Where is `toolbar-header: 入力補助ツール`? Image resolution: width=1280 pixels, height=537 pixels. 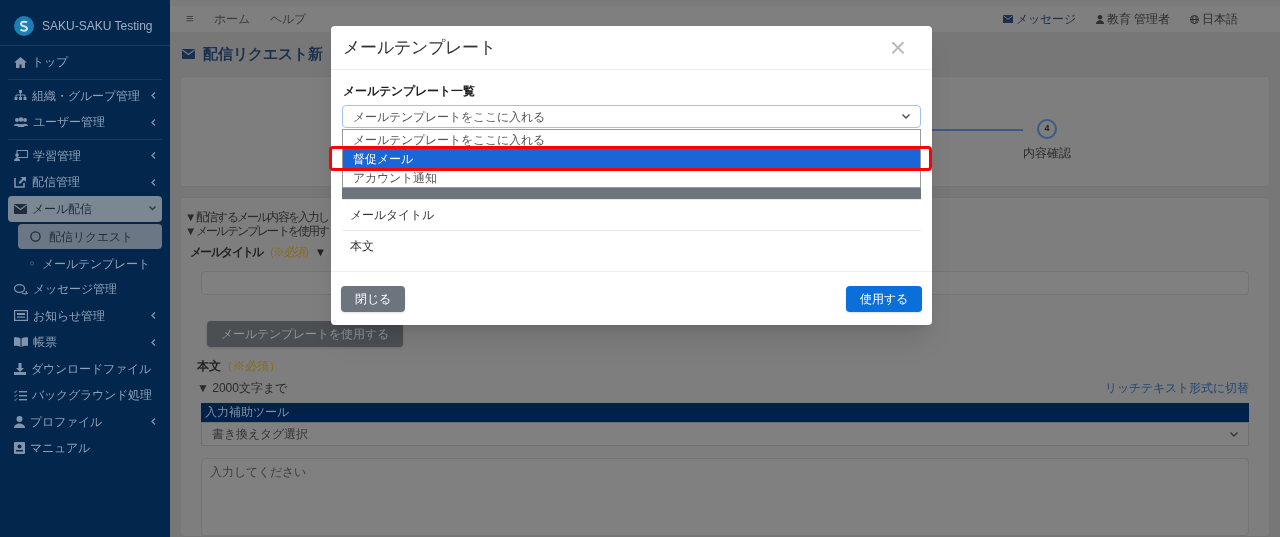 toolbar-header: 入力補助ツール is located at coordinates (725, 412).